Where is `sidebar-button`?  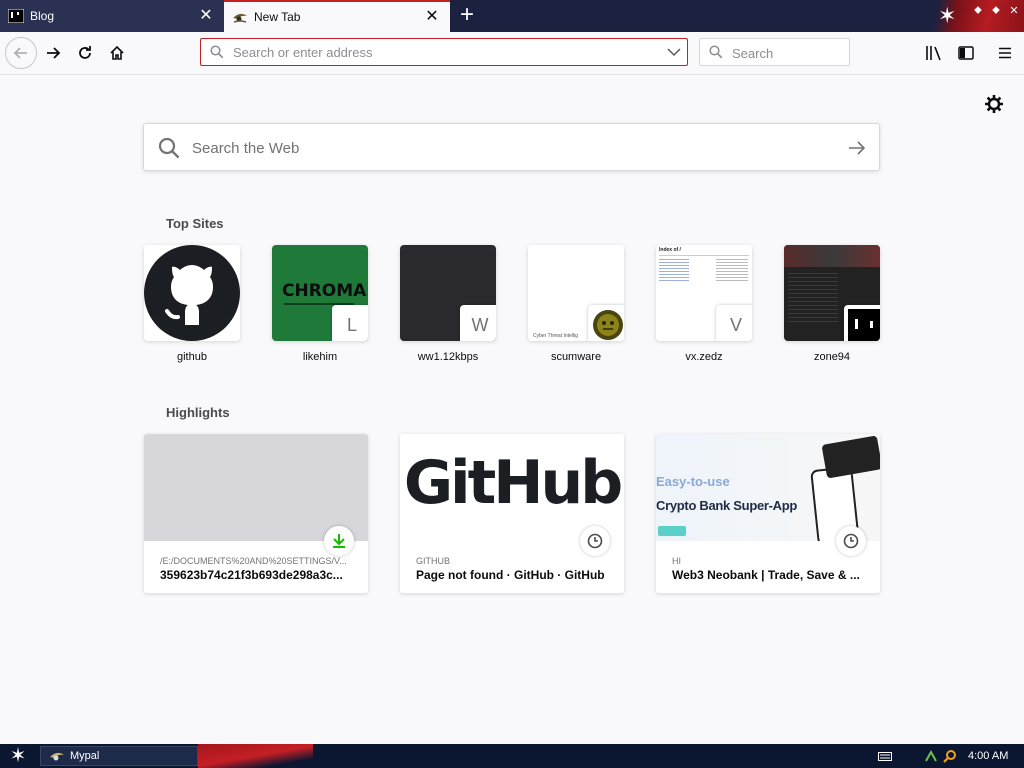
sidebar-button is located at coordinates (966, 53).